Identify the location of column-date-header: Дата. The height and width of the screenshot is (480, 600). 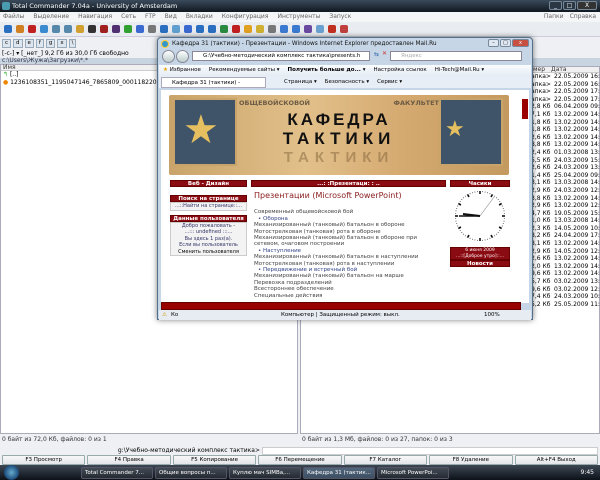
(559, 70).